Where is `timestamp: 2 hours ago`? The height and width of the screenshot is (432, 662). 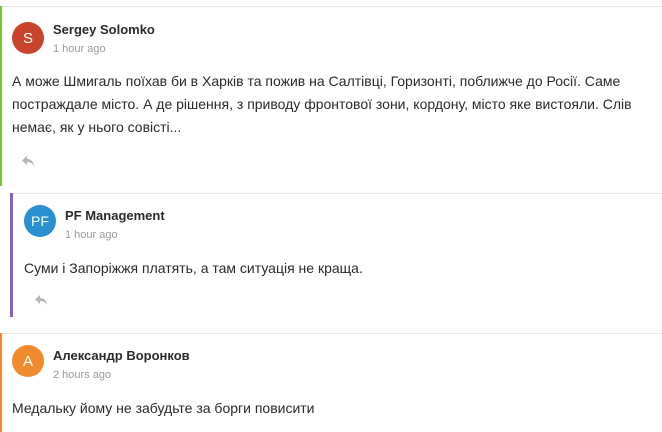
timestamp: 2 hours ago is located at coordinates (82, 375).